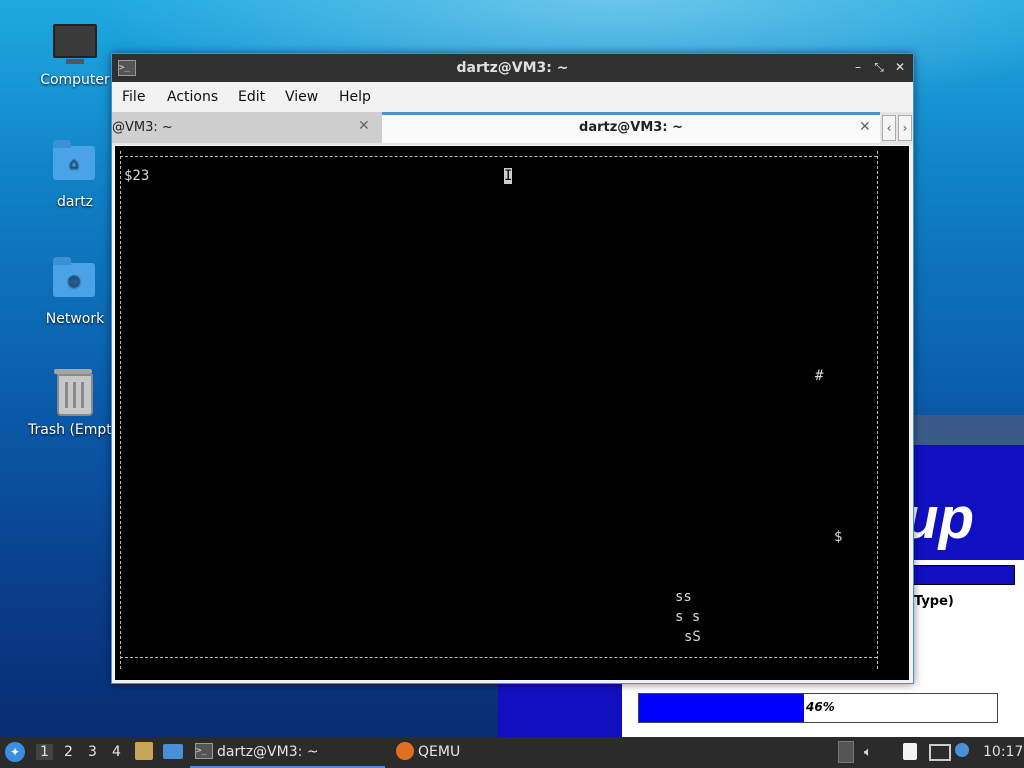 Image resolution: width=1024 pixels, height=768 pixels. What do you see at coordinates (75, 164) in the screenshot?
I see `home-folder-icon: ⌂` at bounding box center [75, 164].